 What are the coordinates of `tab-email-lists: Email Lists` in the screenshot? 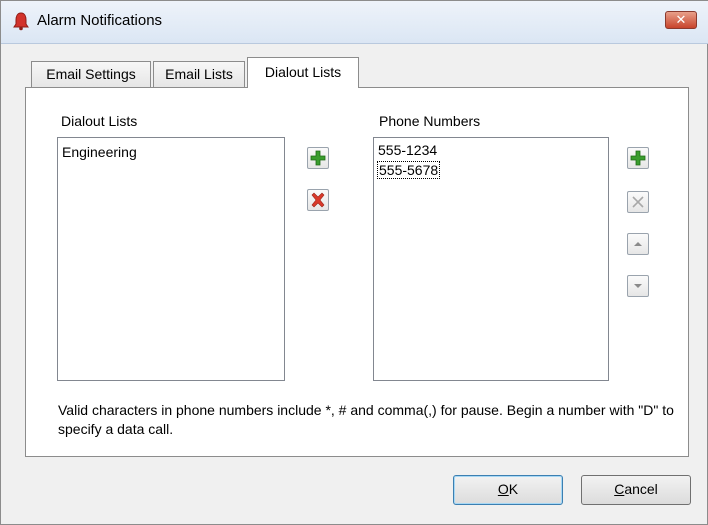 It's located at (199, 74).